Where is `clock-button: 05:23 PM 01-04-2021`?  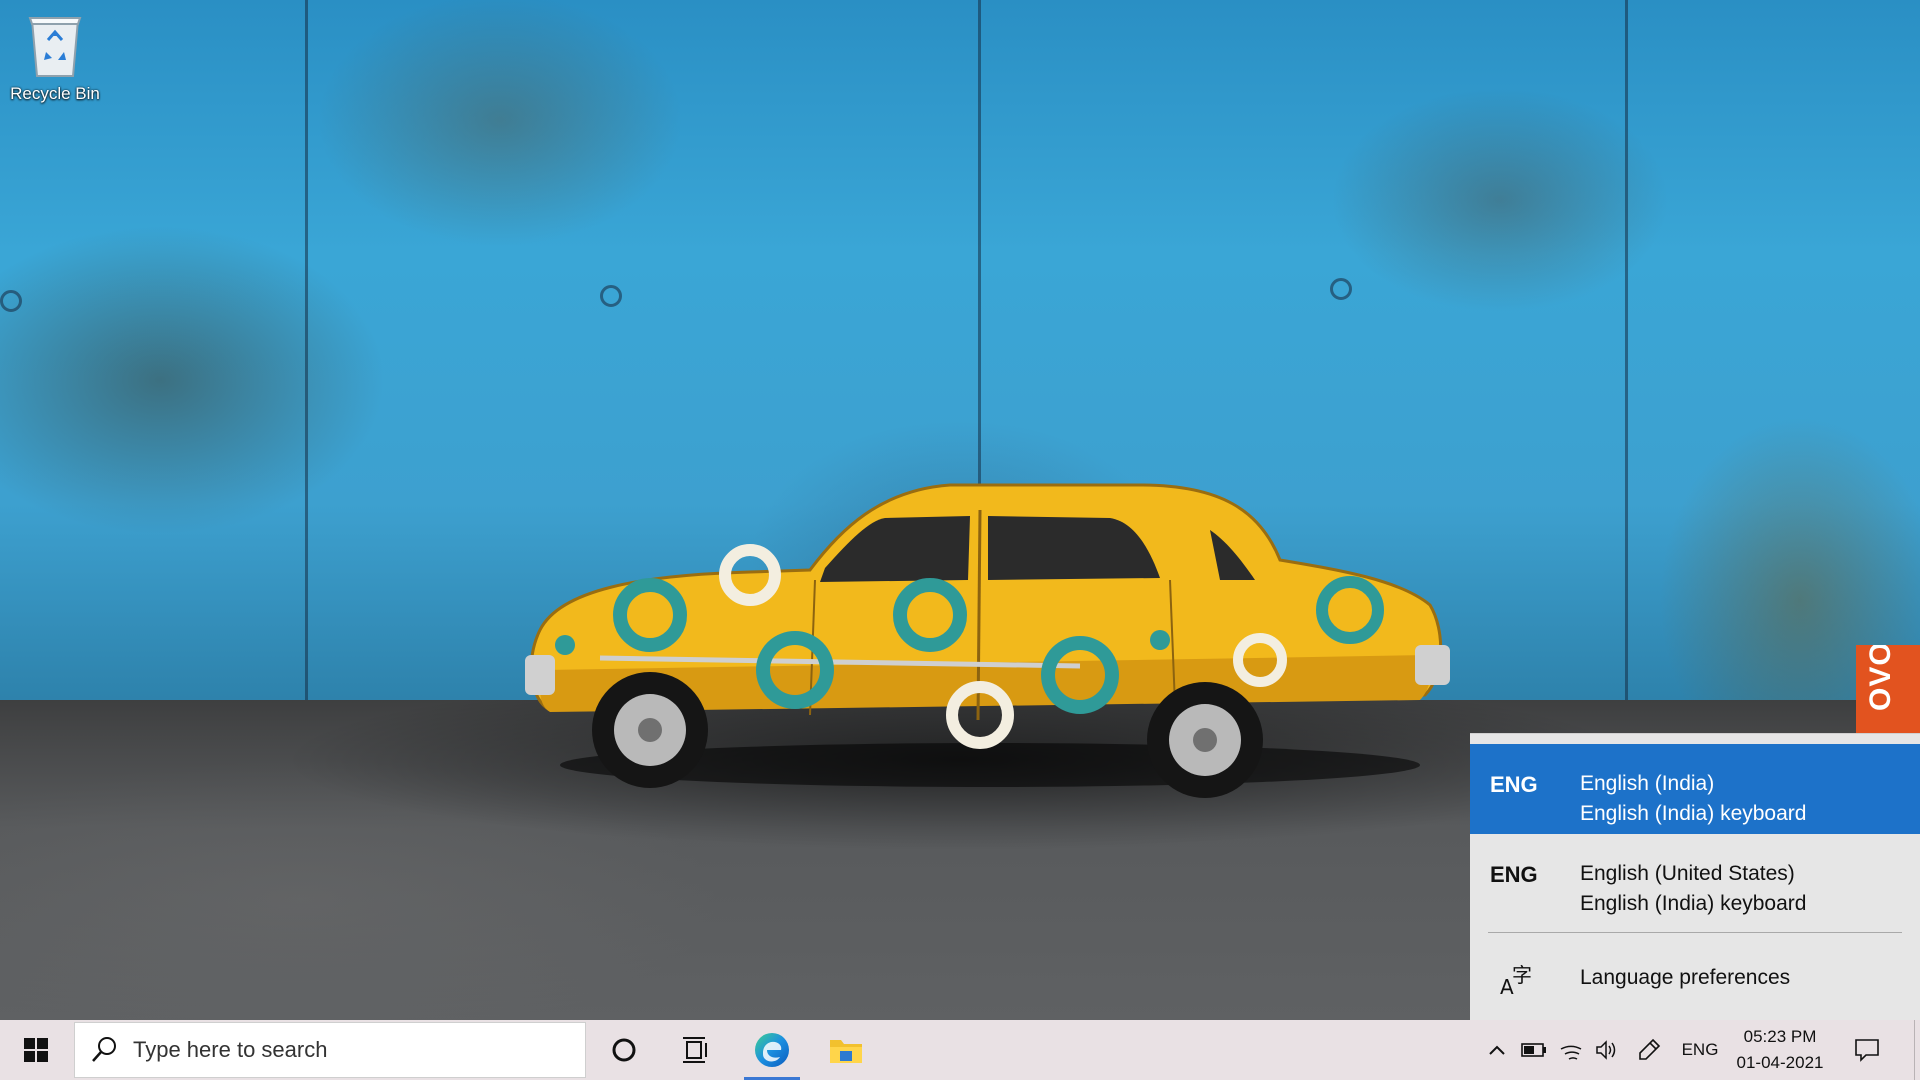
clock-button: 05:23 PM 01-04-2021 is located at coordinates (1780, 1050).